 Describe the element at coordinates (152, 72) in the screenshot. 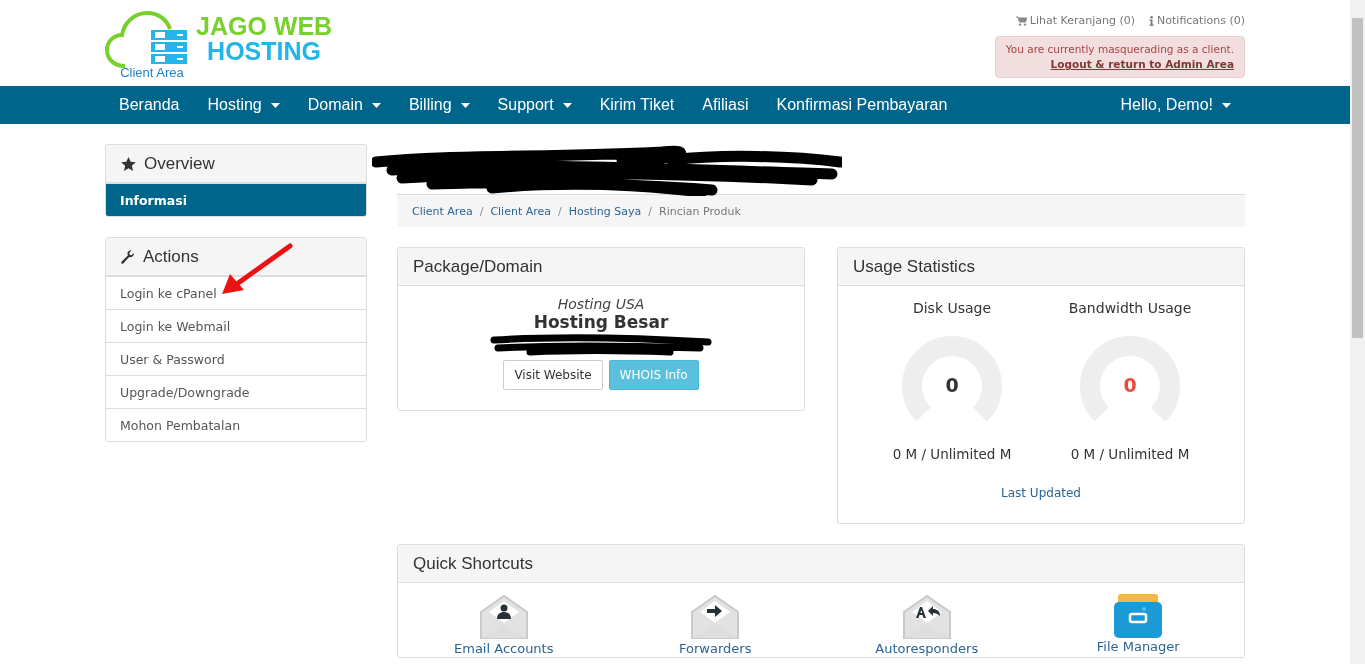

I see `logo-caption: Client Area` at that location.